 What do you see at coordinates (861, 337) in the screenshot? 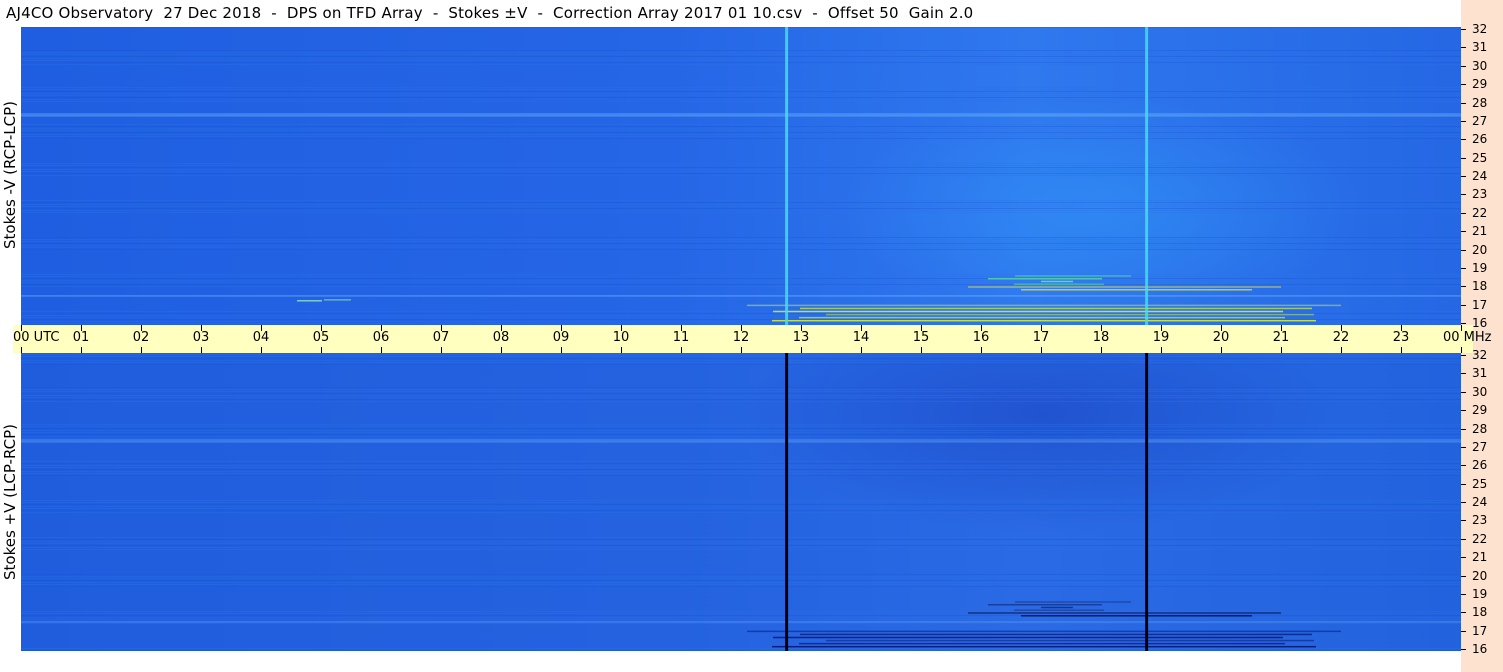
I see `x-tick-label: 14` at bounding box center [861, 337].